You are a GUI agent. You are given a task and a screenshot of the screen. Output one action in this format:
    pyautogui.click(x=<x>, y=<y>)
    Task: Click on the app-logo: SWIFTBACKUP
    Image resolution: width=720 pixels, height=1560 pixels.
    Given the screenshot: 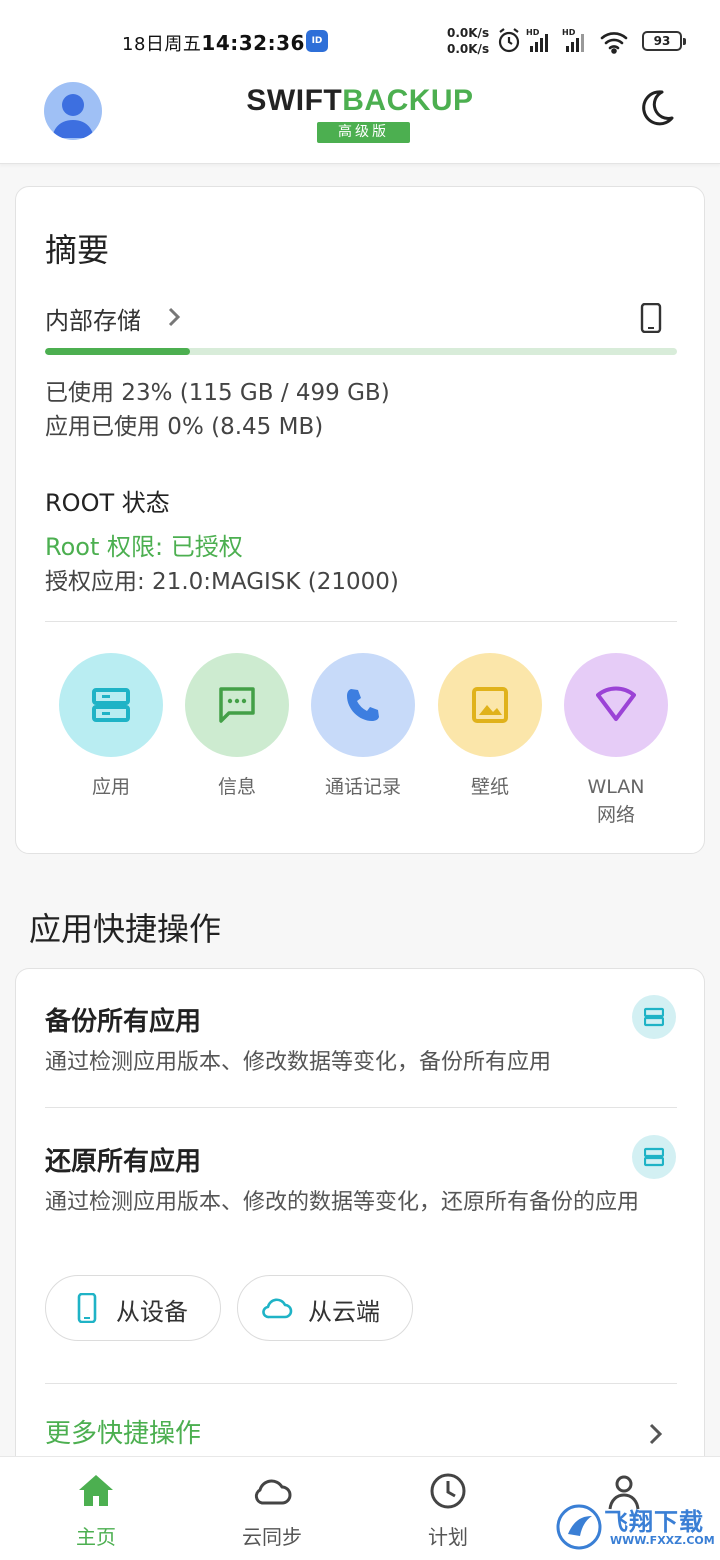 What is the action you would take?
    pyautogui.click(x=360, y=101)
    